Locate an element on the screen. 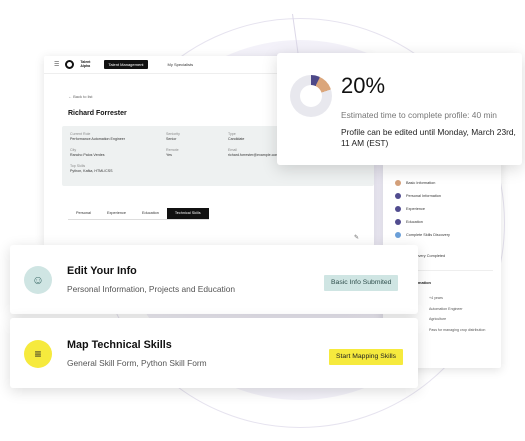 The height and width of the screenshot is (441, 525). field-type: Type Candidate is located at coordinates (236, 136).